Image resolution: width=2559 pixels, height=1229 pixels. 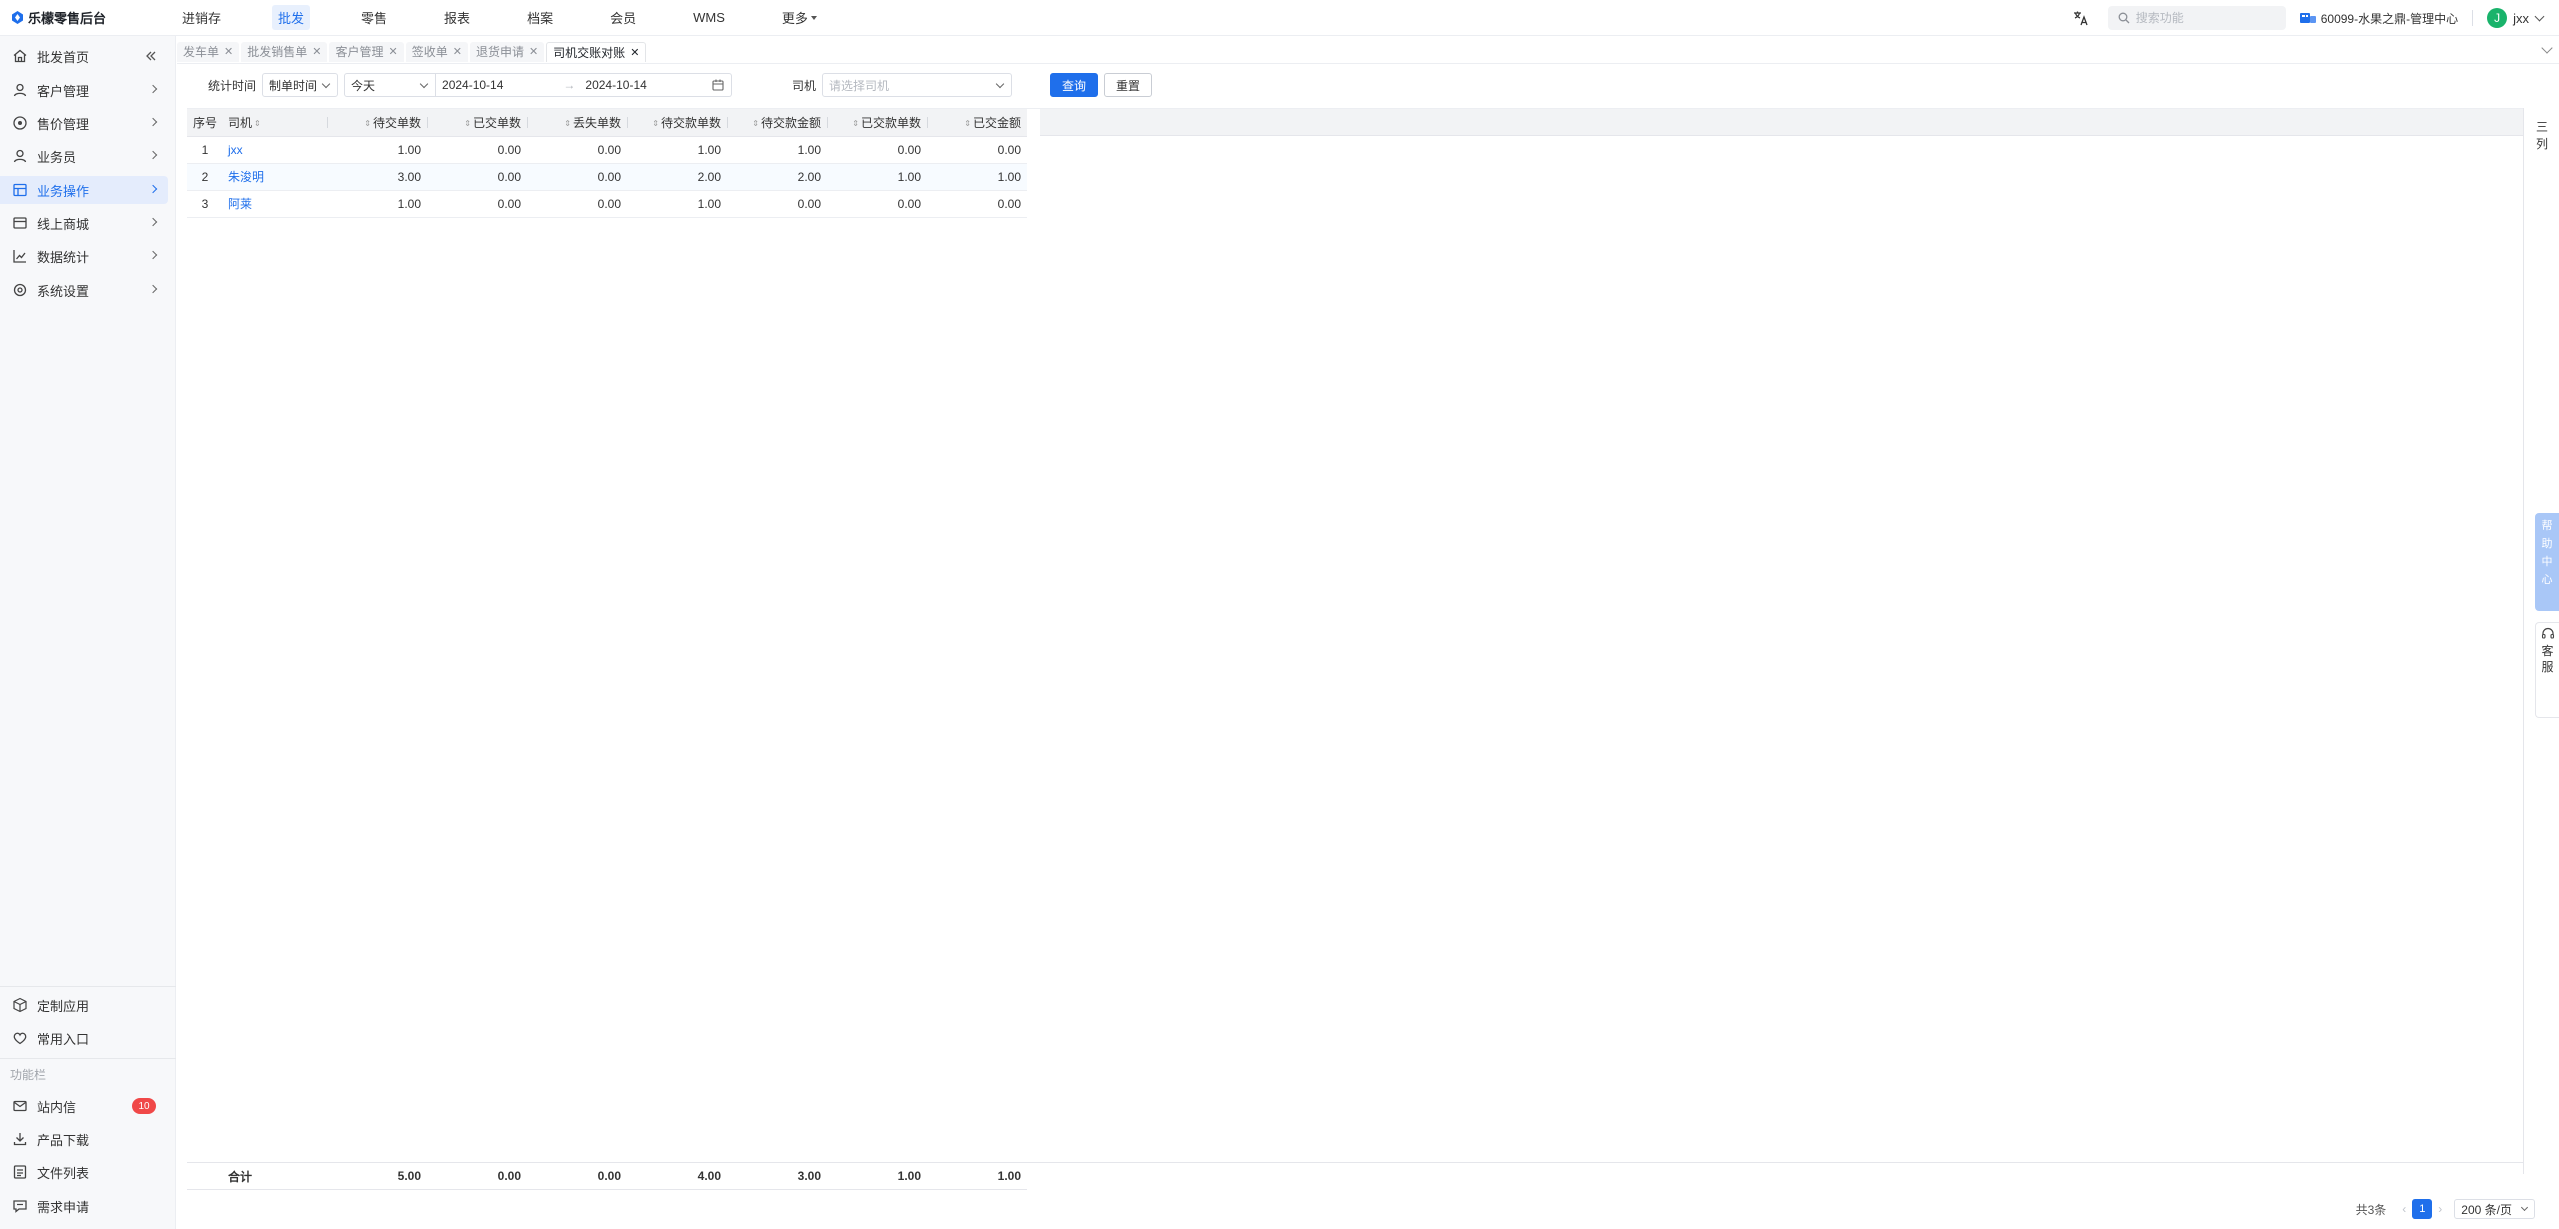 I want to click on operation-icon, so click(x=20, y=190).